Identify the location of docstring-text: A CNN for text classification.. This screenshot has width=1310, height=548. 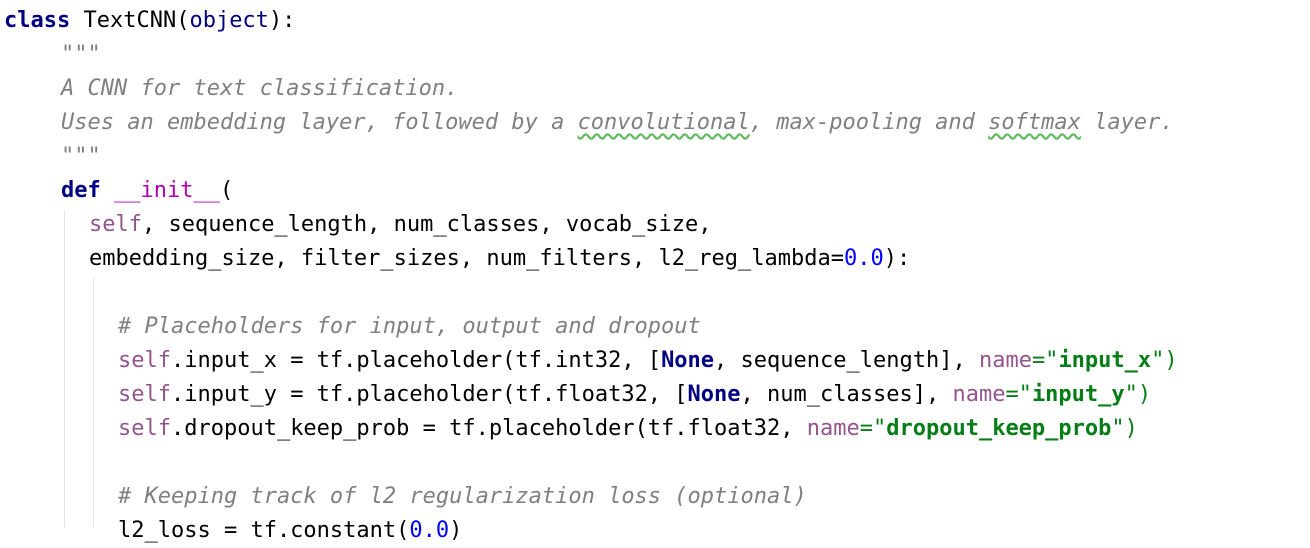
(260, 88).